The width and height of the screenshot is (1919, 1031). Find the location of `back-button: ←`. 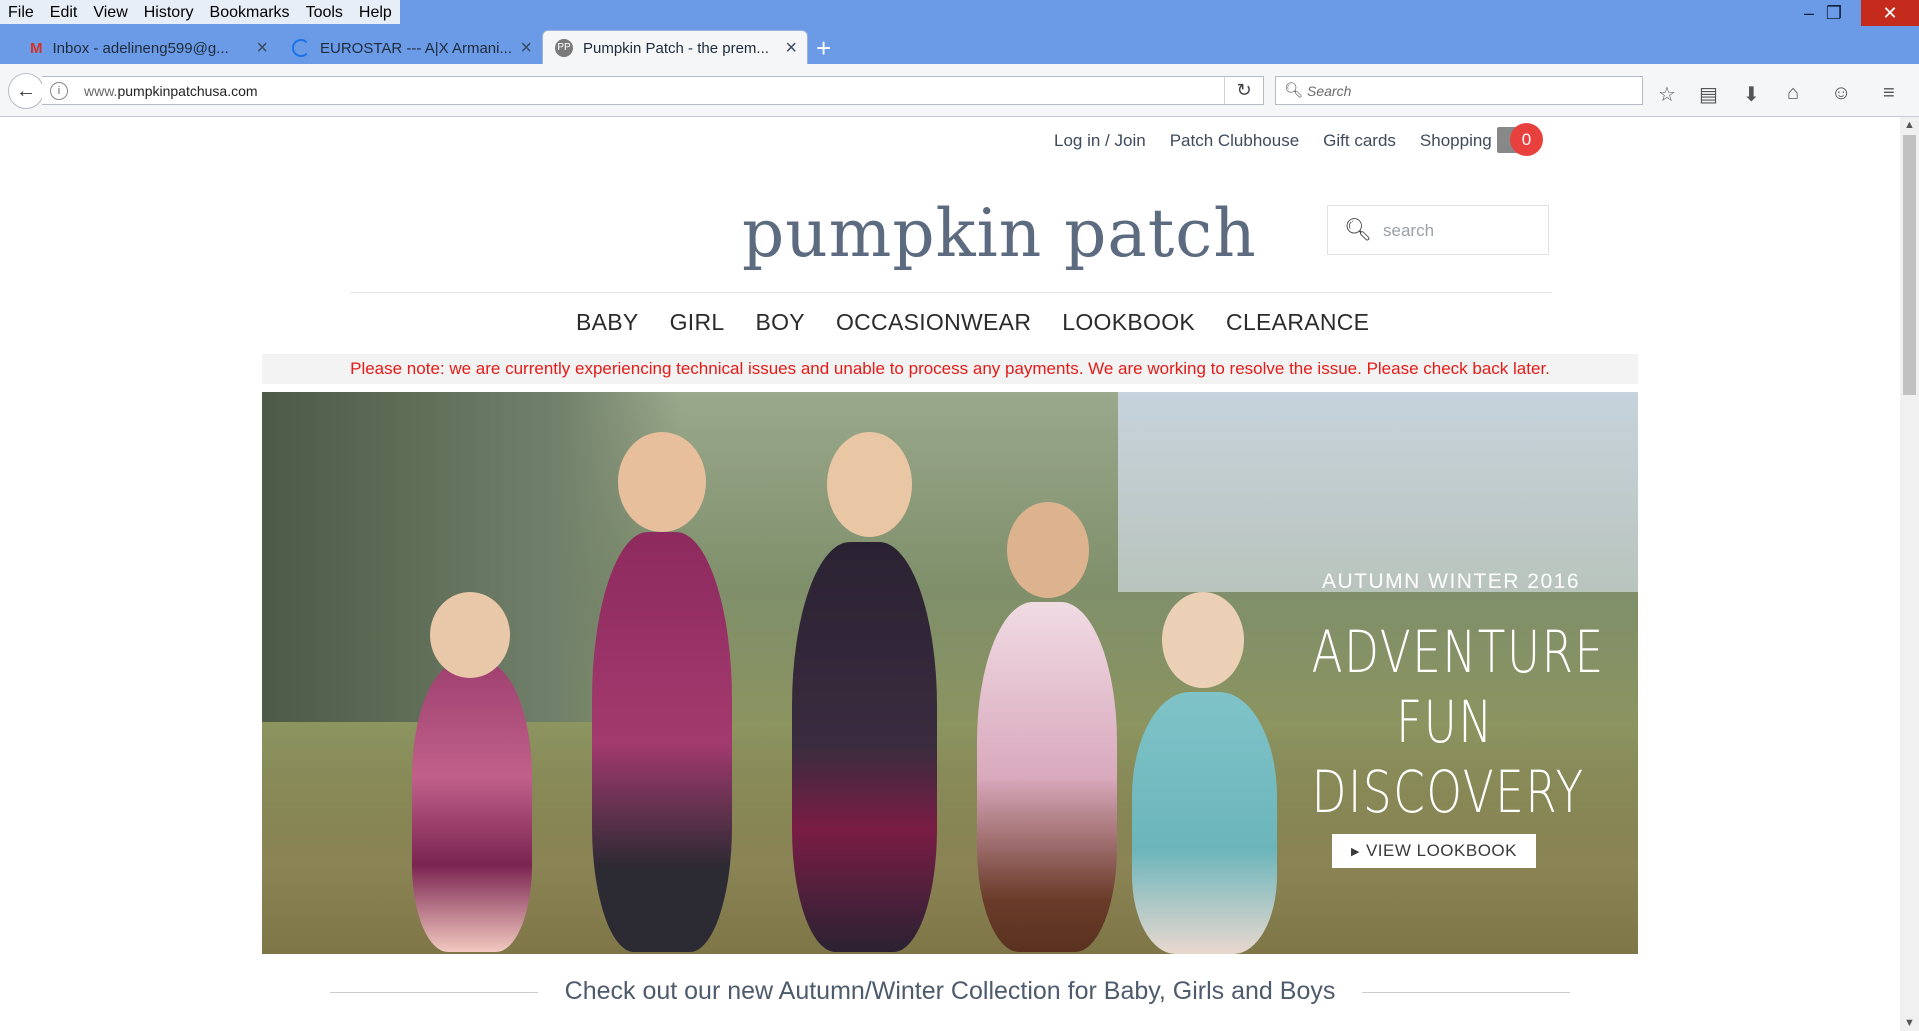

back-button: ← is located at coordinates (26, 91).